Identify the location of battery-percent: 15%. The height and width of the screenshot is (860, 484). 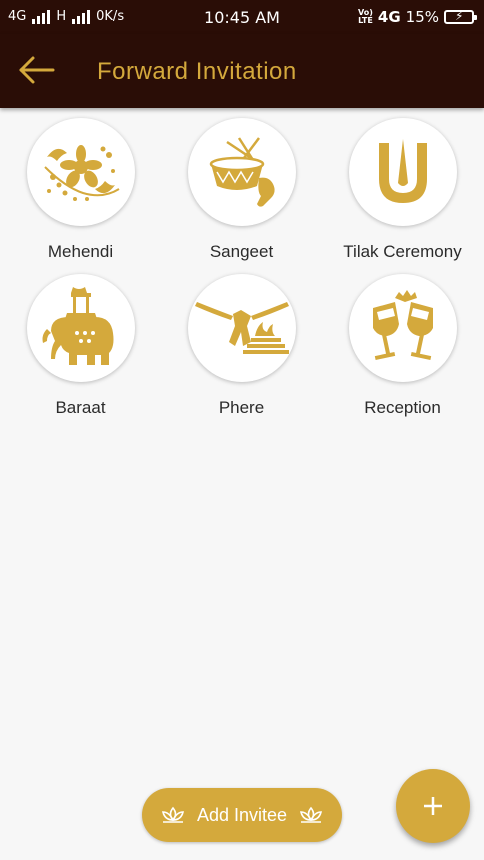
(422, 17).